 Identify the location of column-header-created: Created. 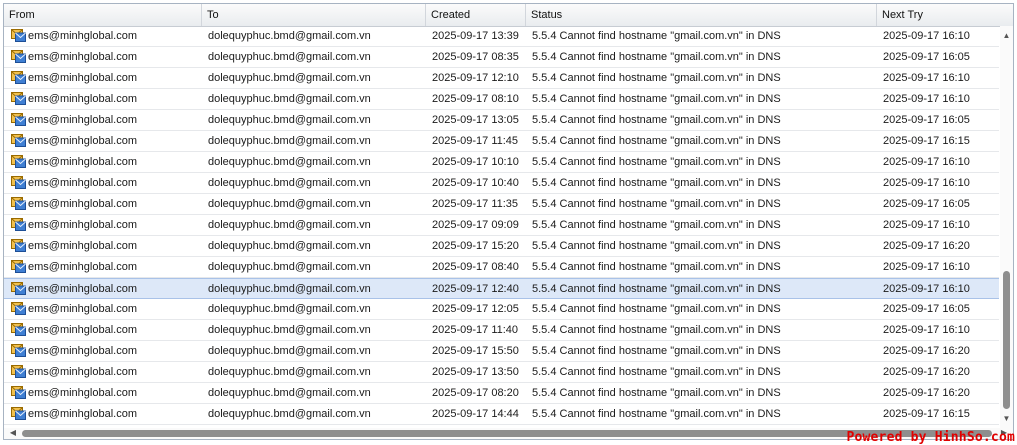
(476, 15).